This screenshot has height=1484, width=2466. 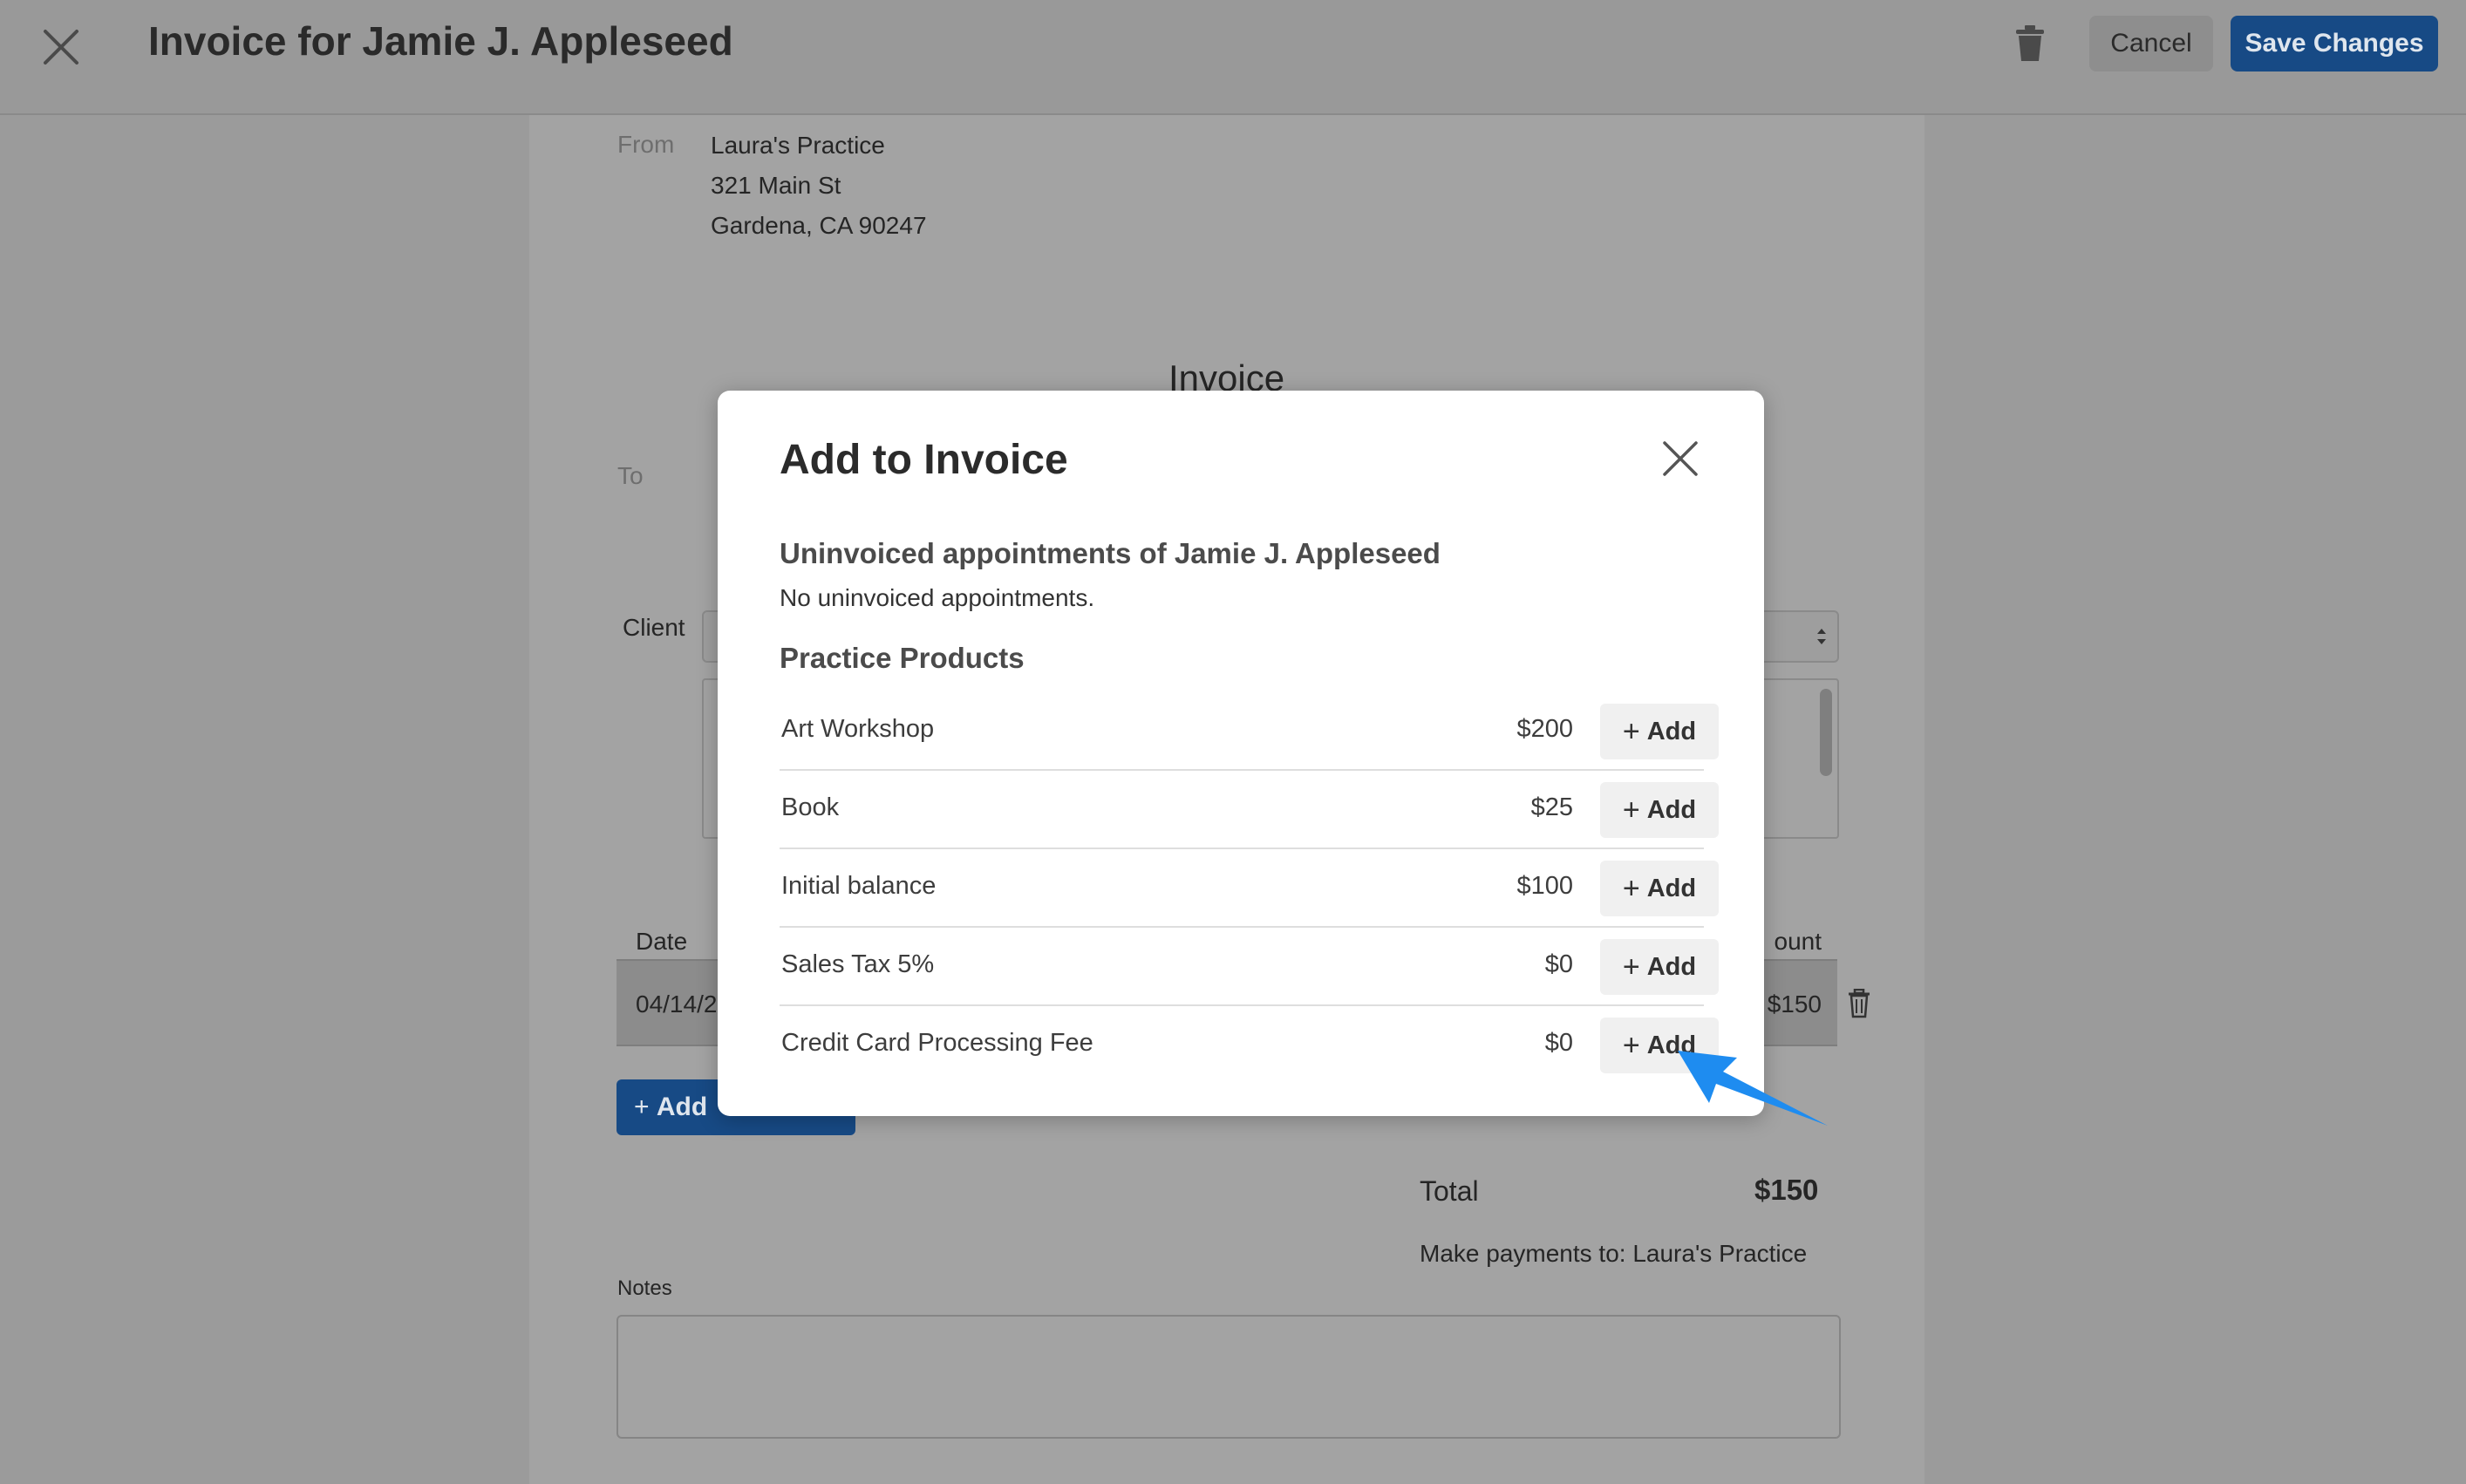 What do you see at coordinates (630, 475) in the screenshot?
I see `to-label: To` at bounding box center [630, 475].